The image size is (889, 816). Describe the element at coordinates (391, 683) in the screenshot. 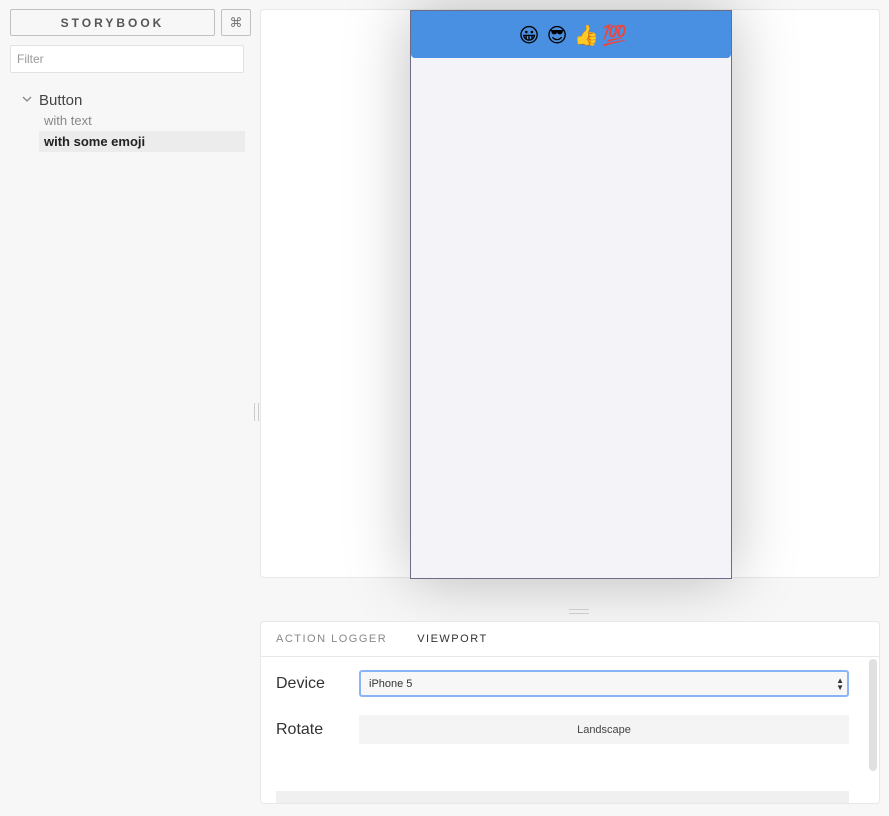

I see `device-select-value: iPhone 5` at that location.